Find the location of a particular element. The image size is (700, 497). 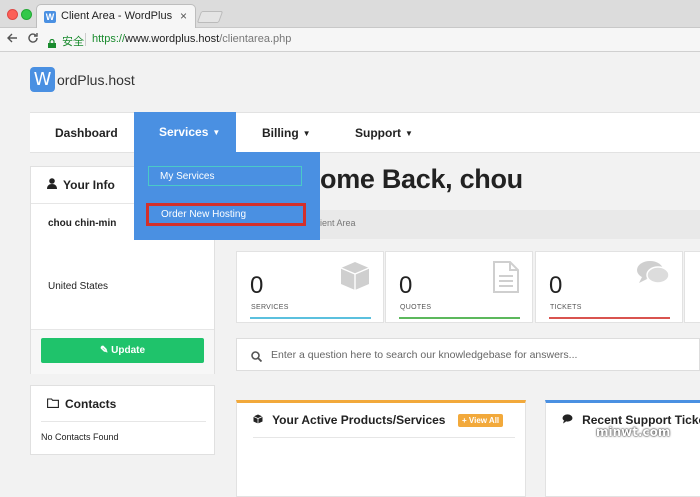

contacts-title: Contacts is located at coordinates (91, 404).